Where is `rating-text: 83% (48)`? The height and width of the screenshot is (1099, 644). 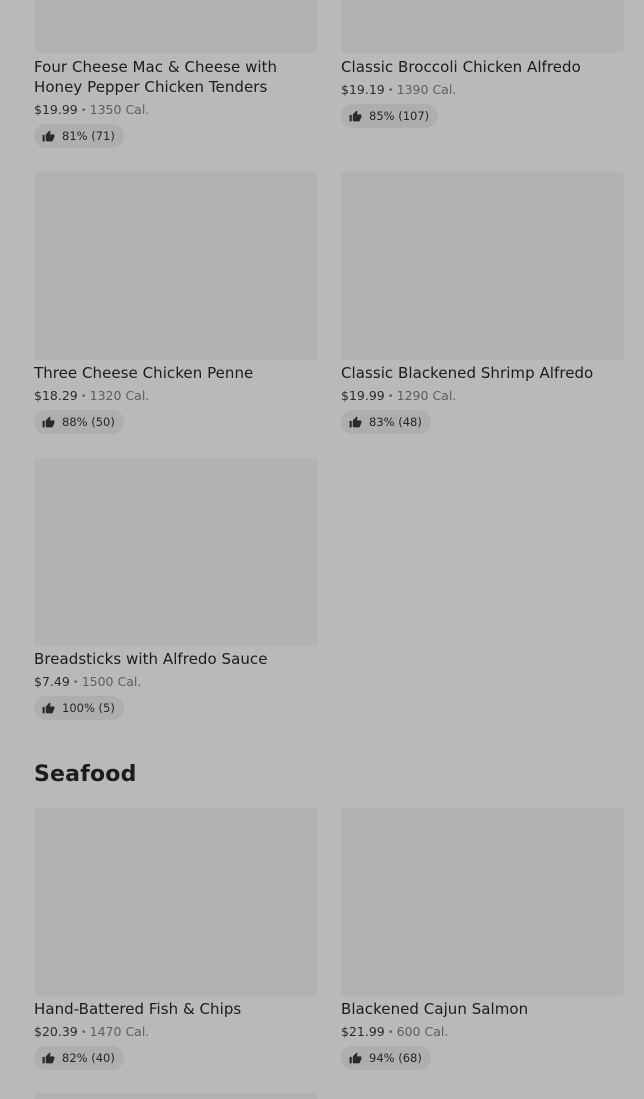 rating-text: 83% (48) is located at coordinates (395, 422).